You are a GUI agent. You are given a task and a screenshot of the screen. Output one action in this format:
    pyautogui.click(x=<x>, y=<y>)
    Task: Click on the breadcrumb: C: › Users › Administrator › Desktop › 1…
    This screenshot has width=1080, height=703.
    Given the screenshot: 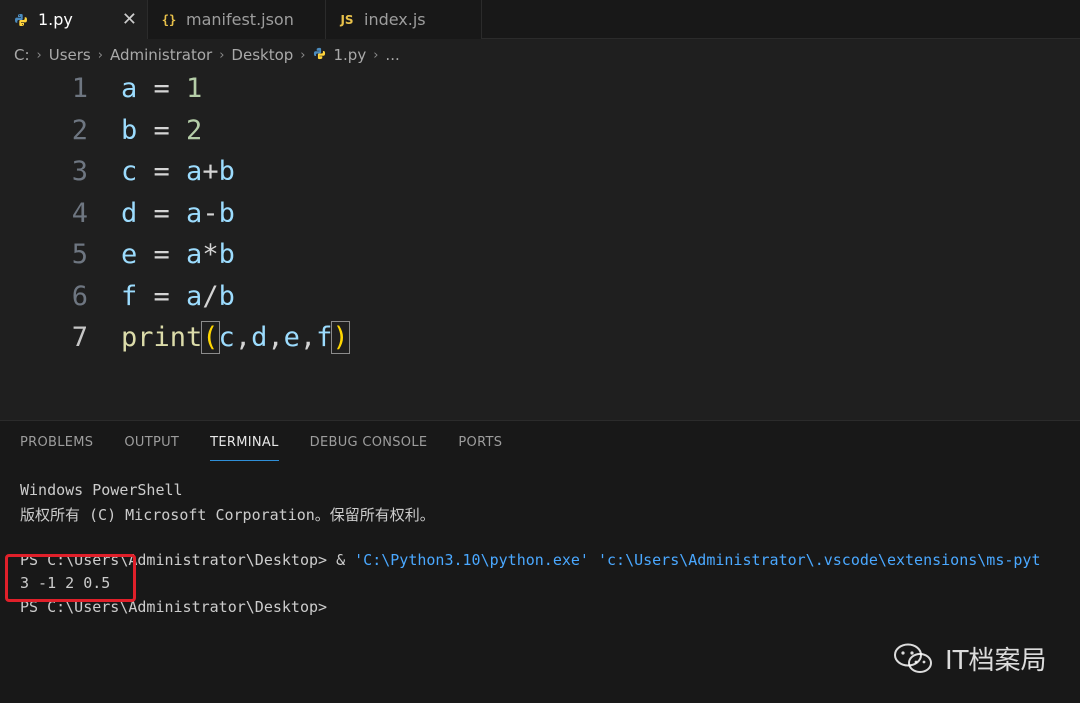 What is the action you would take?
    pyautogui.click(x=207, y=55)
    